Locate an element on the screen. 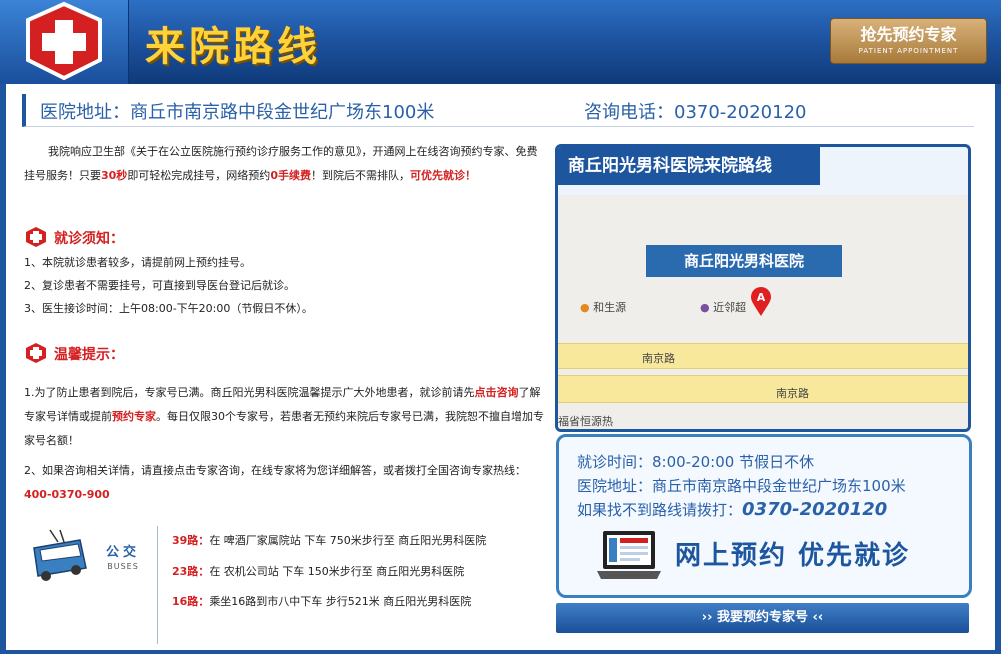 The height and width of the screenshot is (654, 1001). route-map: 商丘阳光男科医院 ● 和生源 ● 近邻超 A 南京路 南京路 福省恒源热 is located at coordinates (763, 312).